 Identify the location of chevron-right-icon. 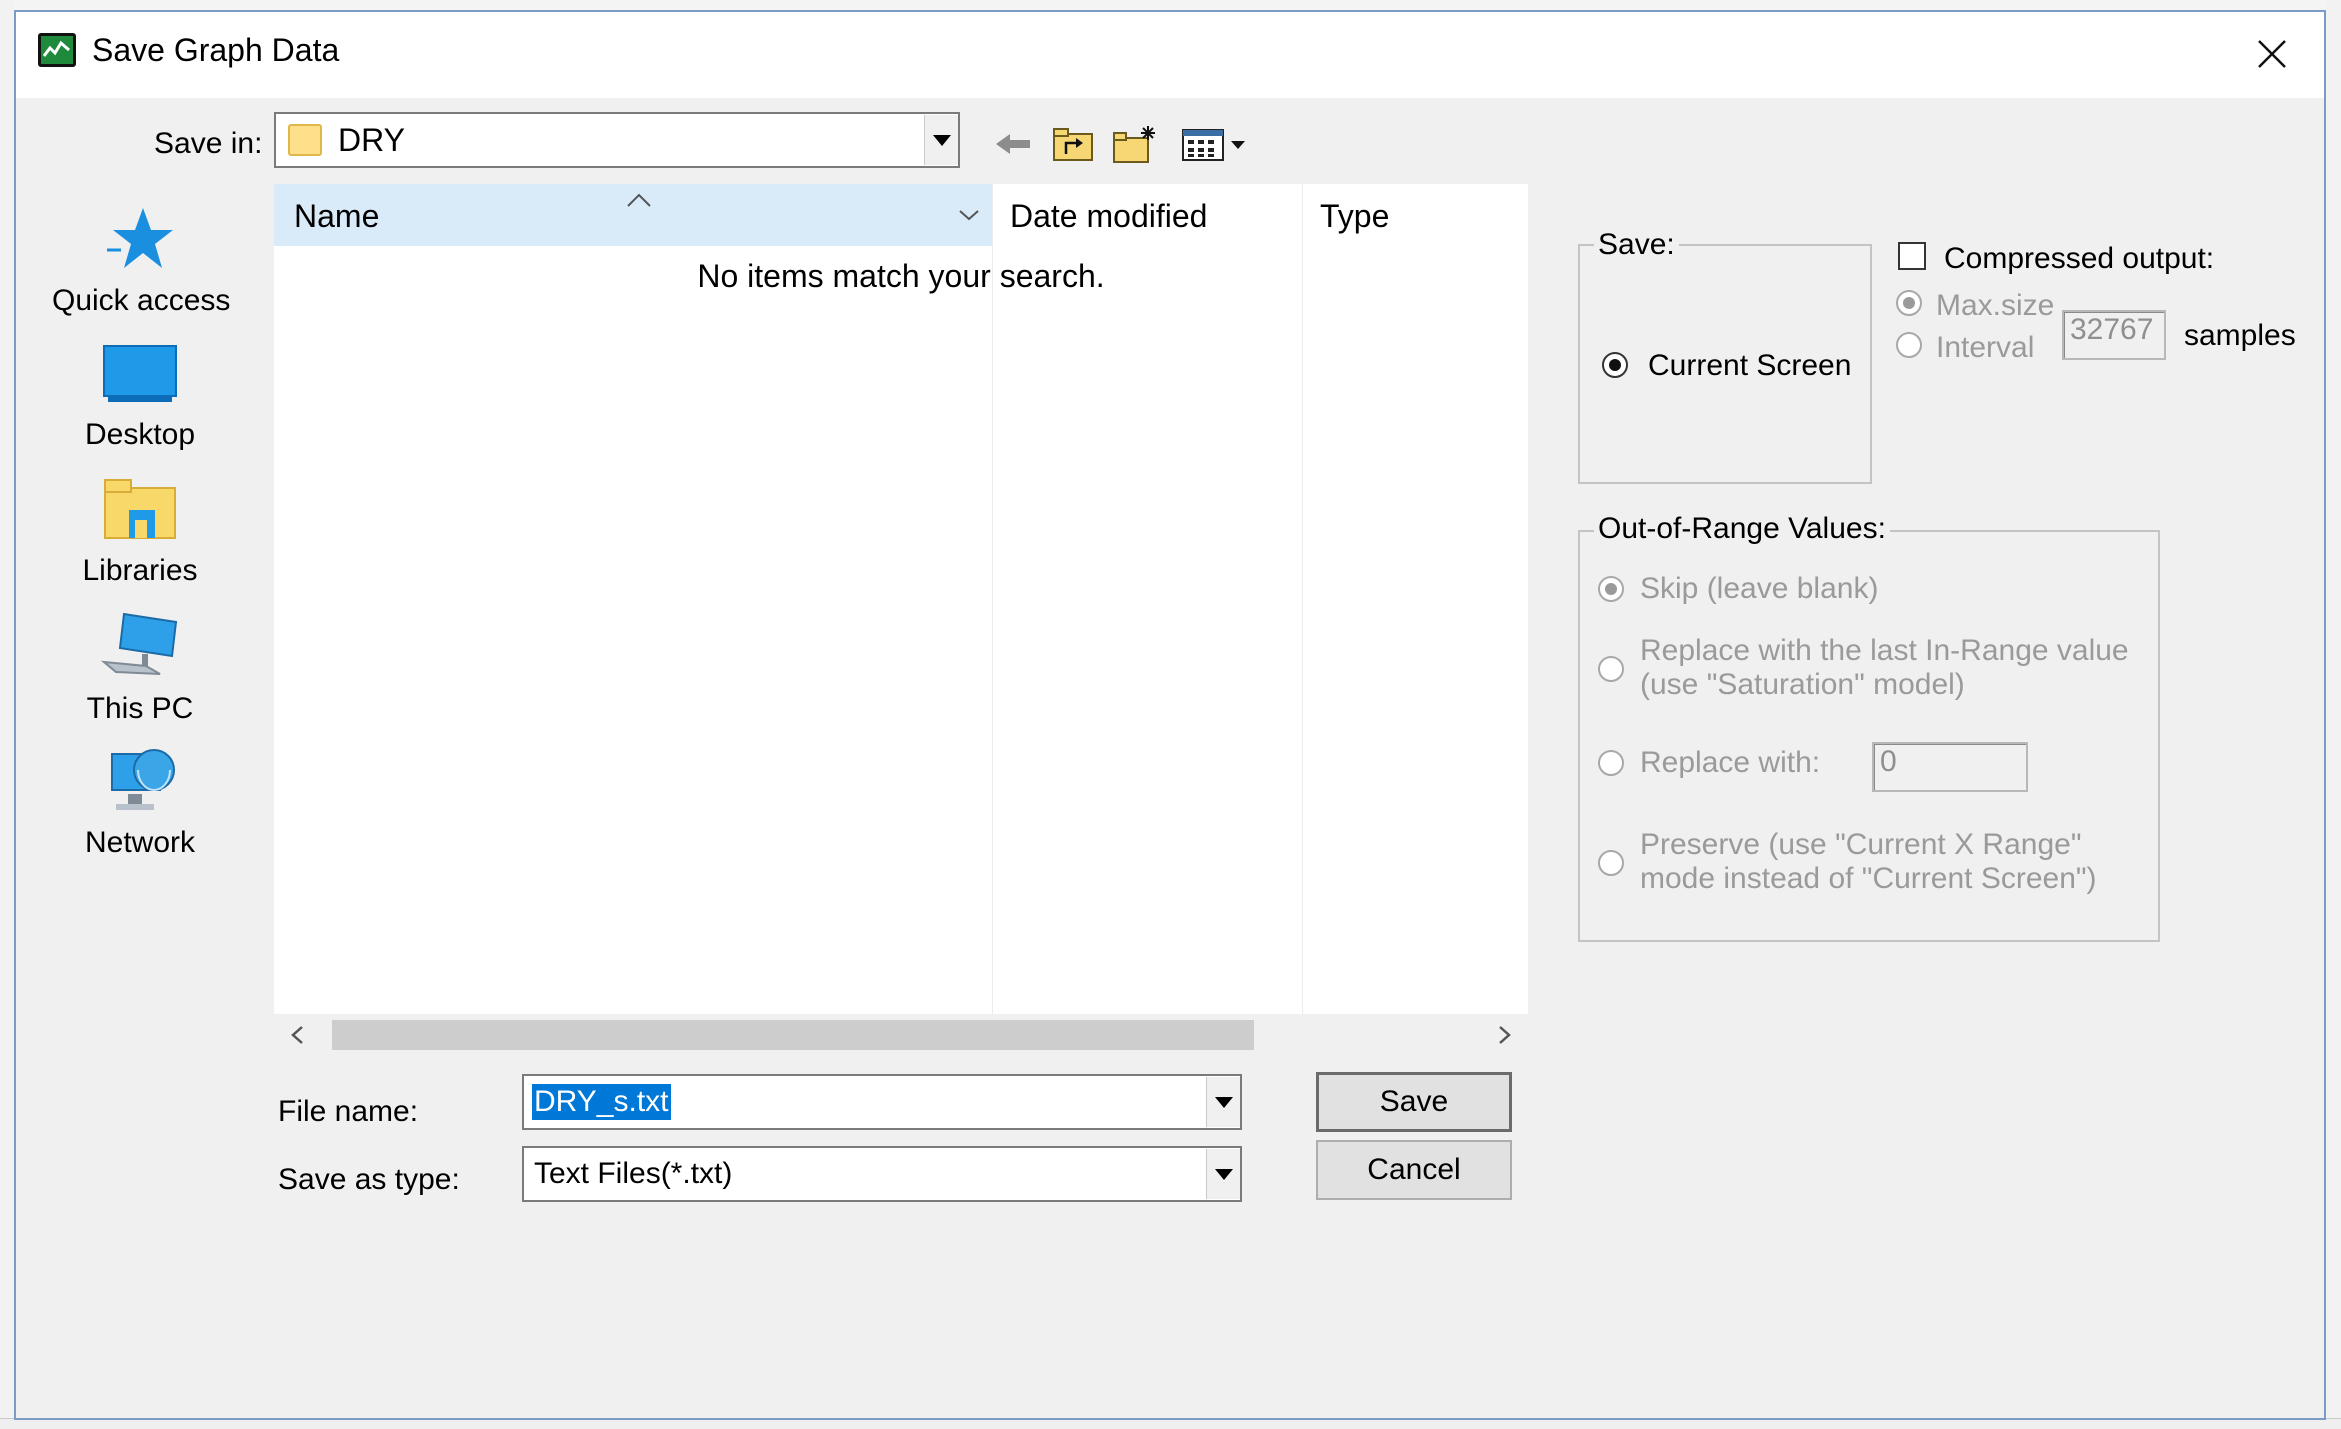
(1505, 1035).